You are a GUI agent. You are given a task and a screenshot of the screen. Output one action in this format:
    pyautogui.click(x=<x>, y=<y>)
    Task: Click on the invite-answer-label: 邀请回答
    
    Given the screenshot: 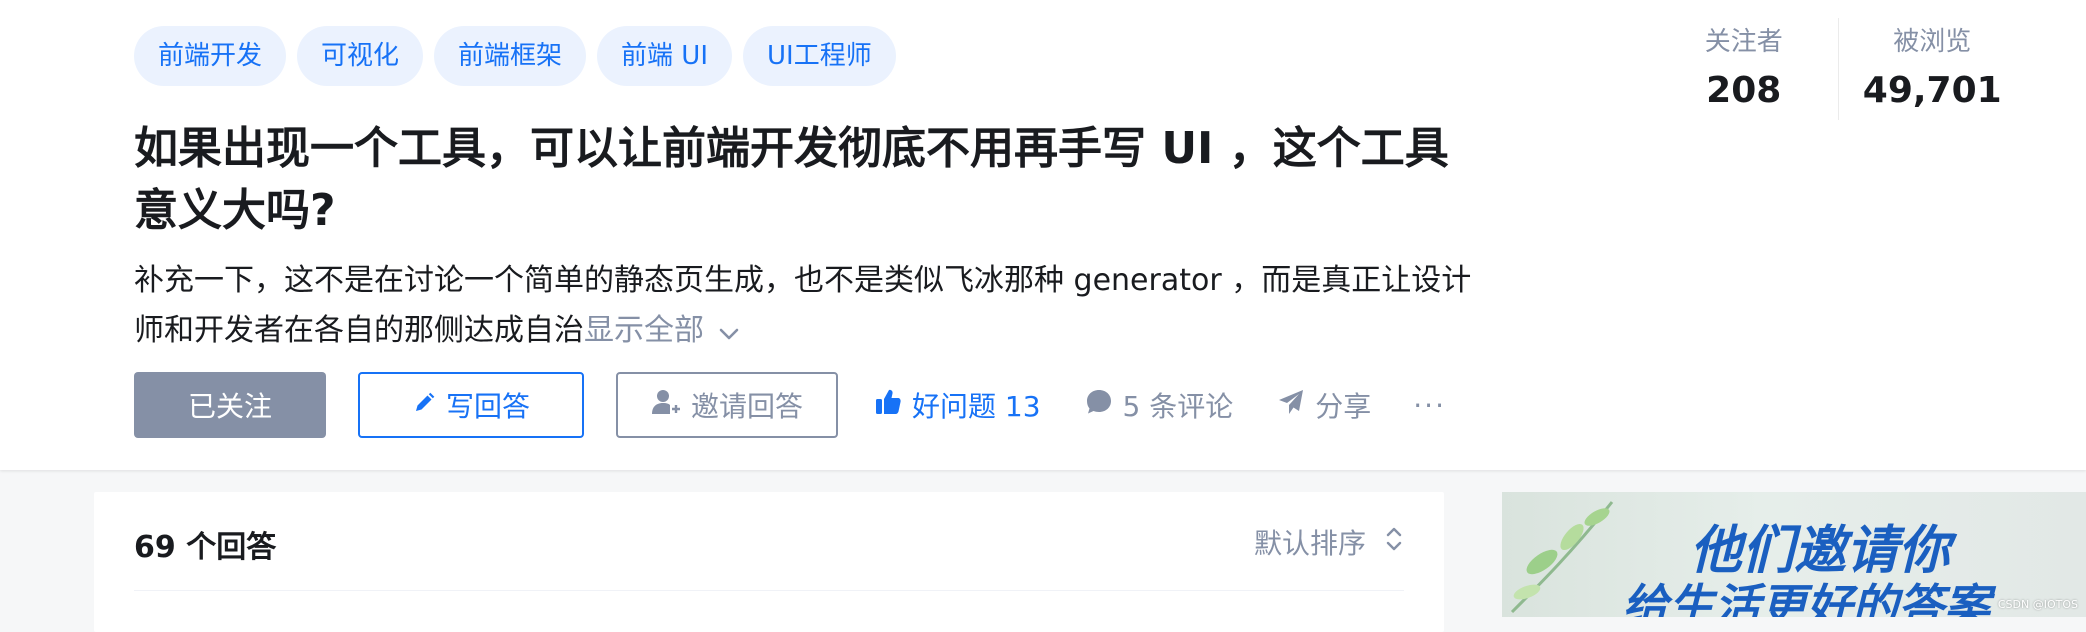 What is the action you would take?
    pyautogui.click(x=746, y=406)
    